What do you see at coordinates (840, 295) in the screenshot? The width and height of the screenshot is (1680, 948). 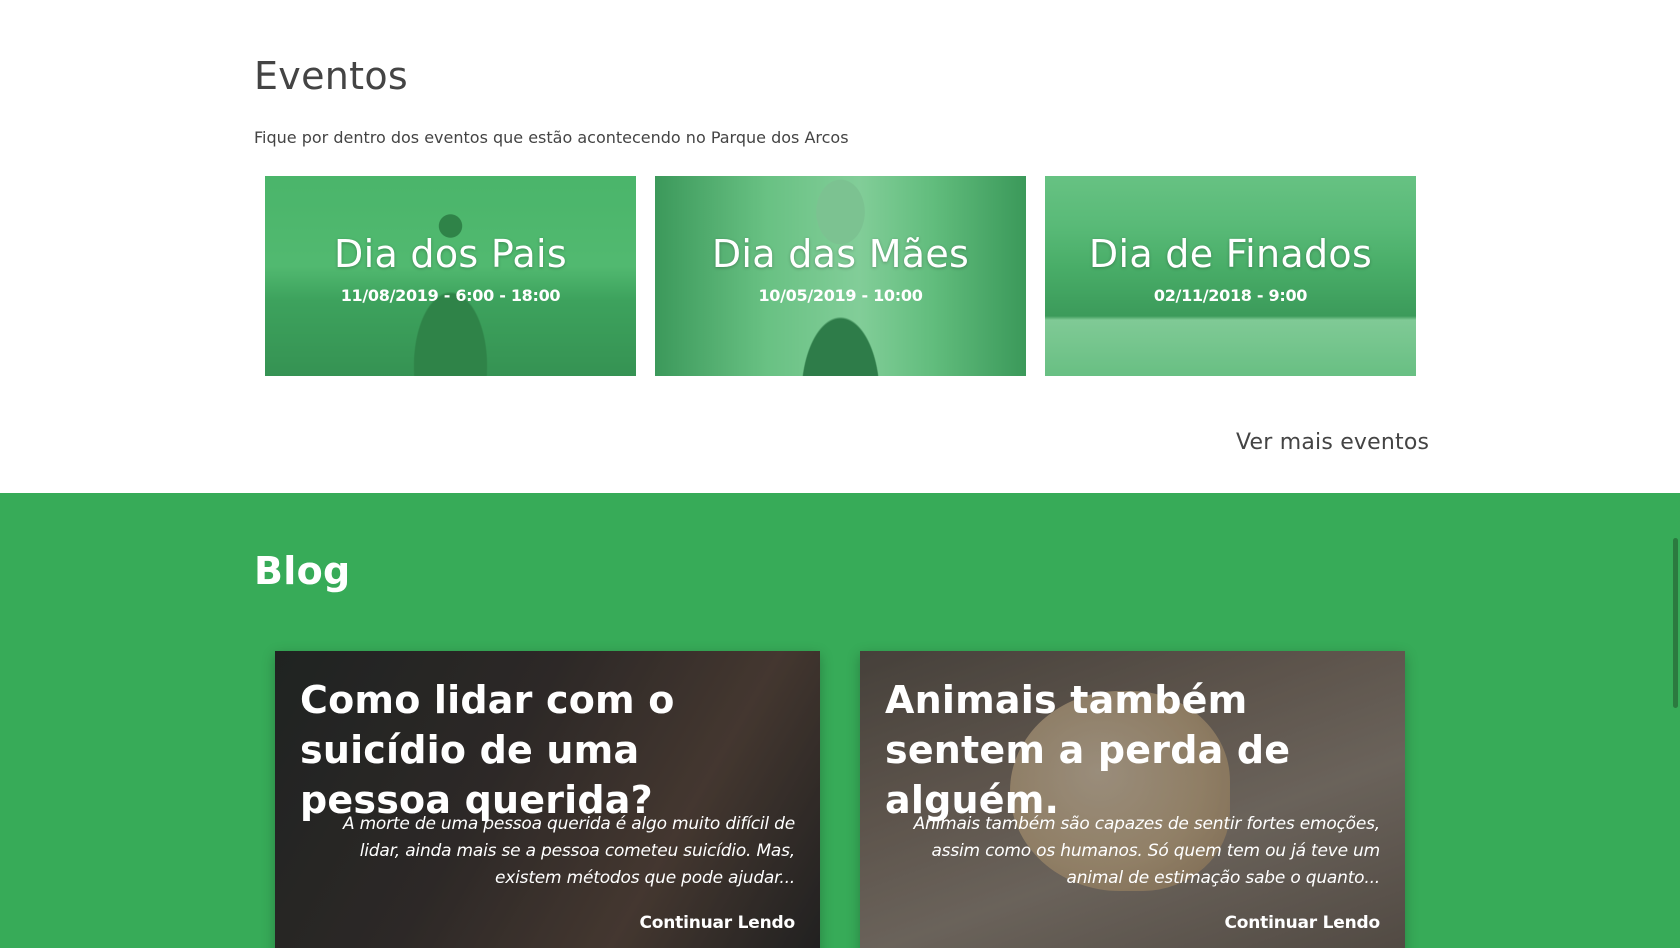 I see `event-date: 10/05/2019 - 10:00` at bounding box center [840, 295].